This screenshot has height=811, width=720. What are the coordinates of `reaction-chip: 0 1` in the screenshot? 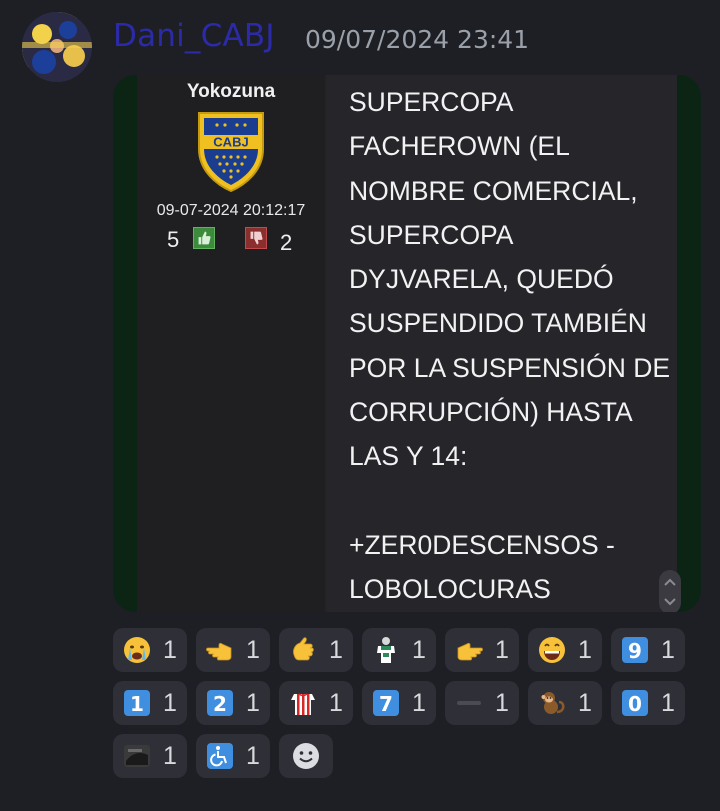 It's located at (648, 703).